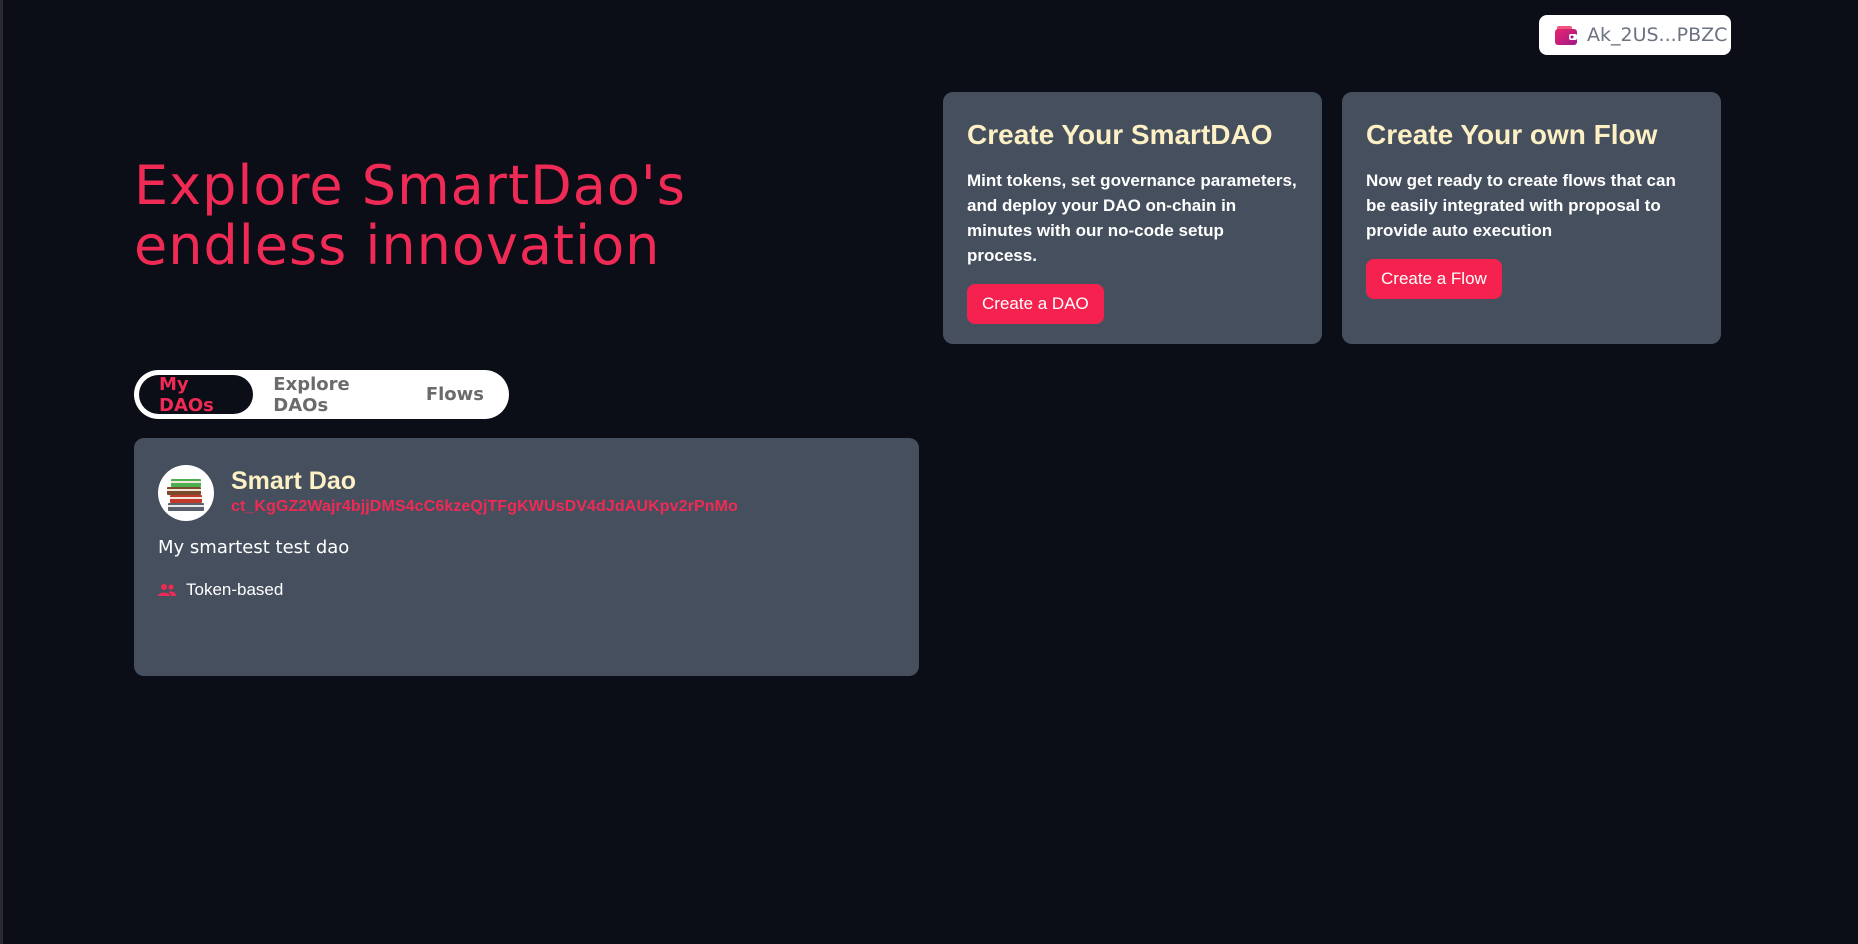  Describe the element at coordinates (329, 395) in the screenshot. I see `tab-explore-daos: Explore DAOs` at that location.